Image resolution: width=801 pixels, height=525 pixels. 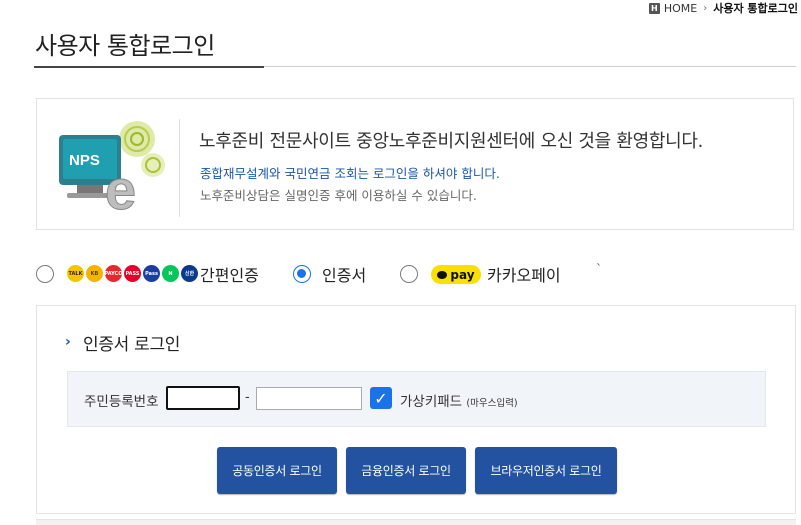 What do you see at coordinates (442, 274) in the screenshot?
I see `speech-bubble-icon` at bounding box center [442, 274].